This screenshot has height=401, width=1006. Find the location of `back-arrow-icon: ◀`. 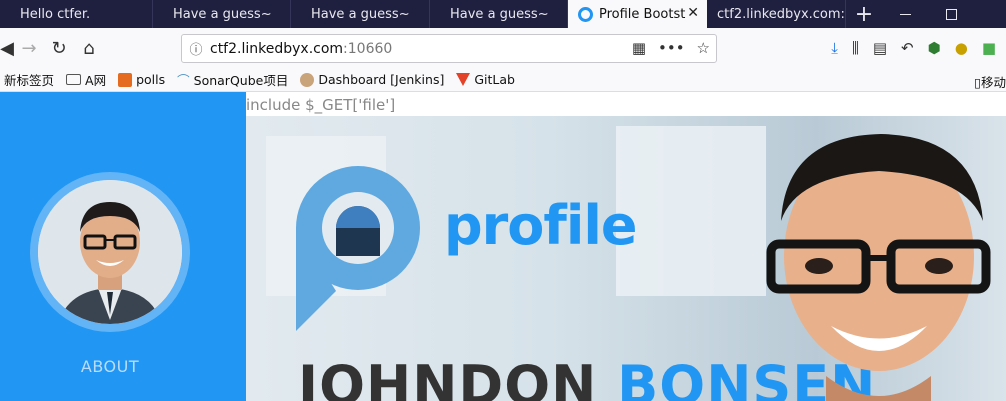

back-arrow-icon: ◀ is located at coordinates (7, 48).